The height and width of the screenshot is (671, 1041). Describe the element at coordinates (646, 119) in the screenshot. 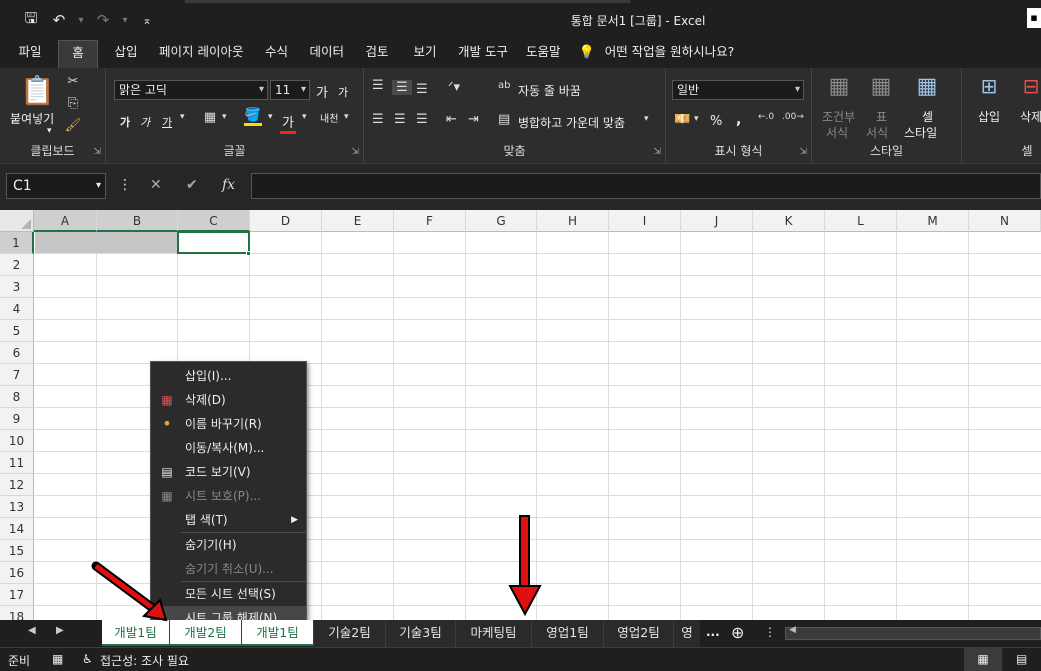

I see `merge-dropdown-icon: ▾` at that location.